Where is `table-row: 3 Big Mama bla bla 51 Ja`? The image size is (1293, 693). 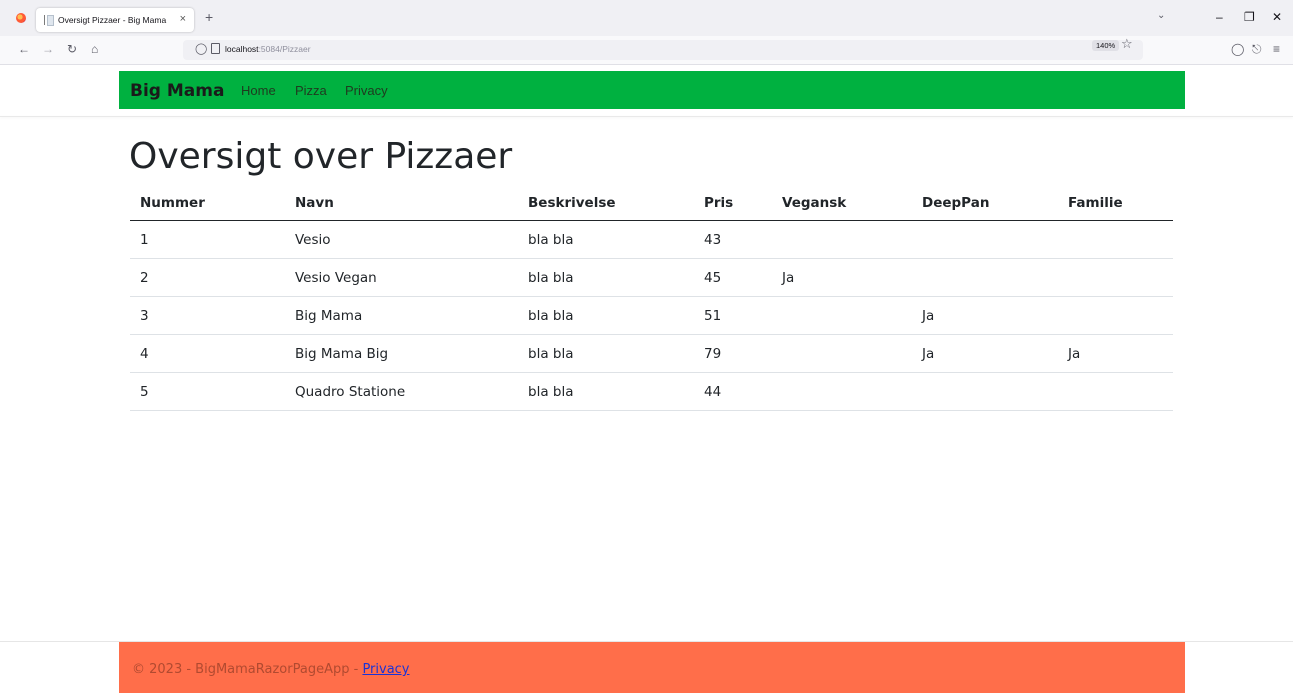 table-row: 3 Big Mama bla bla 51 Ja is located at coordinates (651, 315).